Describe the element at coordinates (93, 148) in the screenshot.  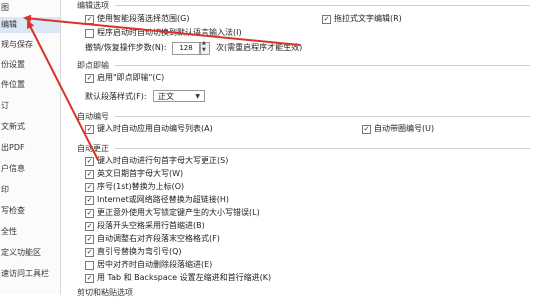
I see `section-title-autocorrect: 自动更正` at that location.